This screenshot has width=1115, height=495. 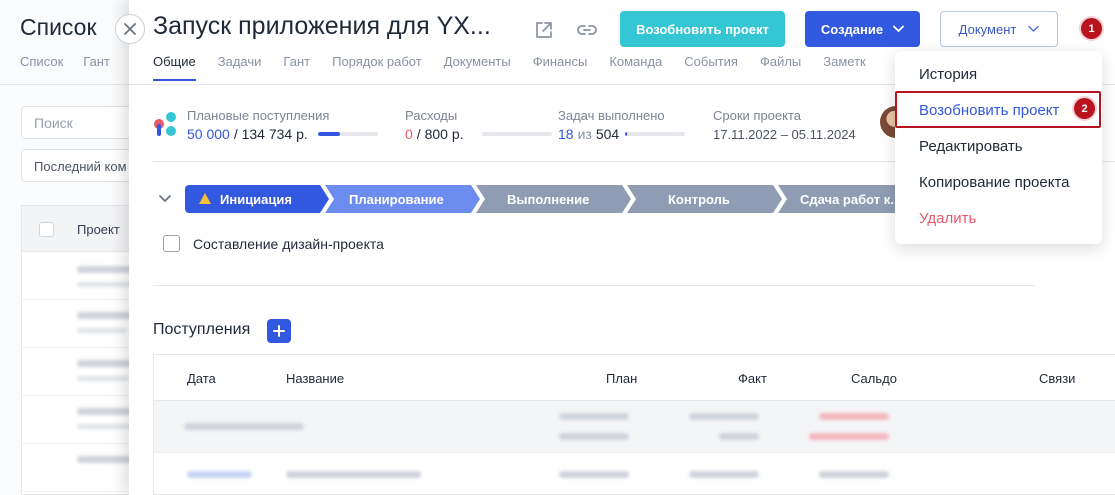 I want to click on income-table-header: Дата Название План Факт Сальдо Связи, so click(x=634, y=378).